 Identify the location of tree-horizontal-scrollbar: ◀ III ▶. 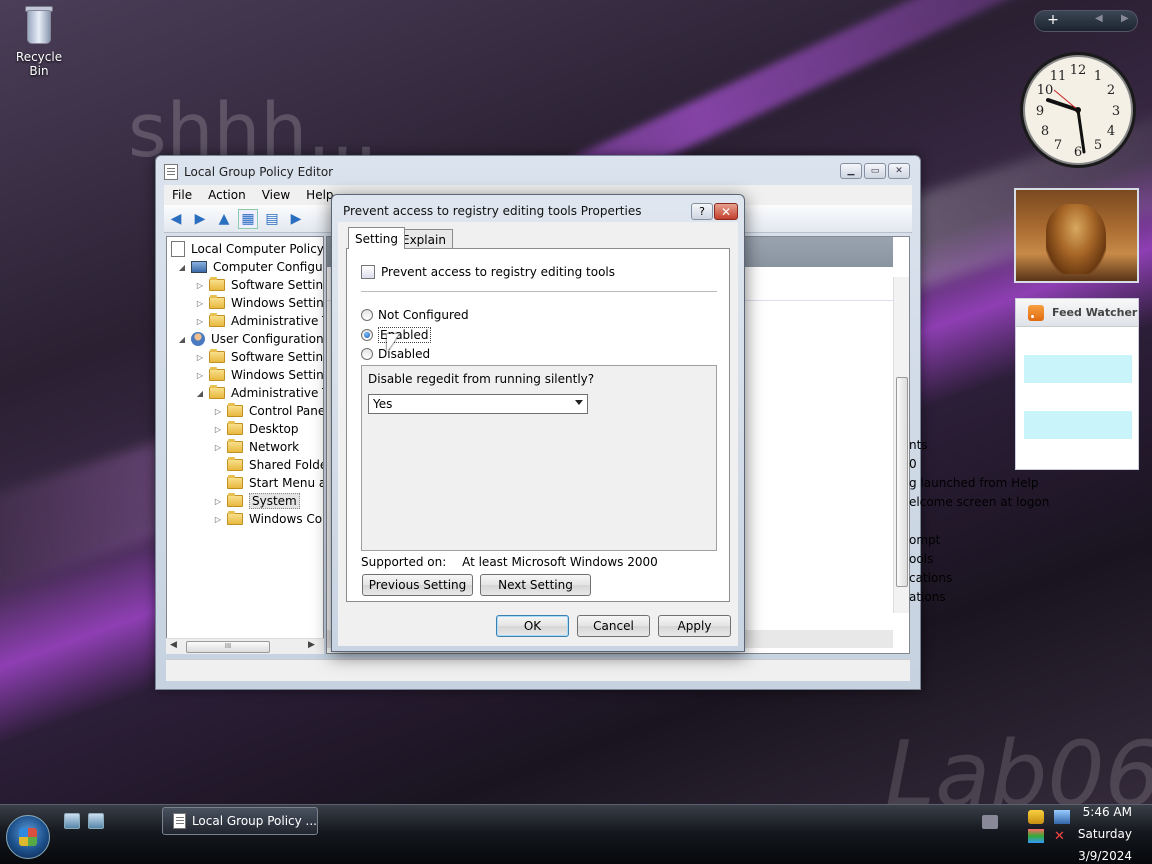
(245, 646).